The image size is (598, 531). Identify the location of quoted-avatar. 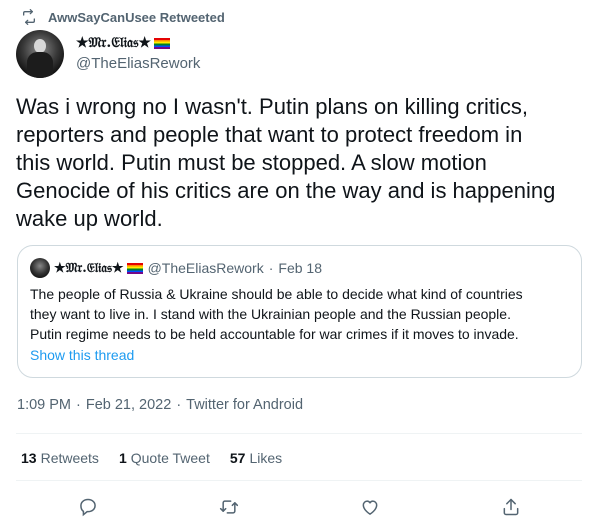
(40, 268).